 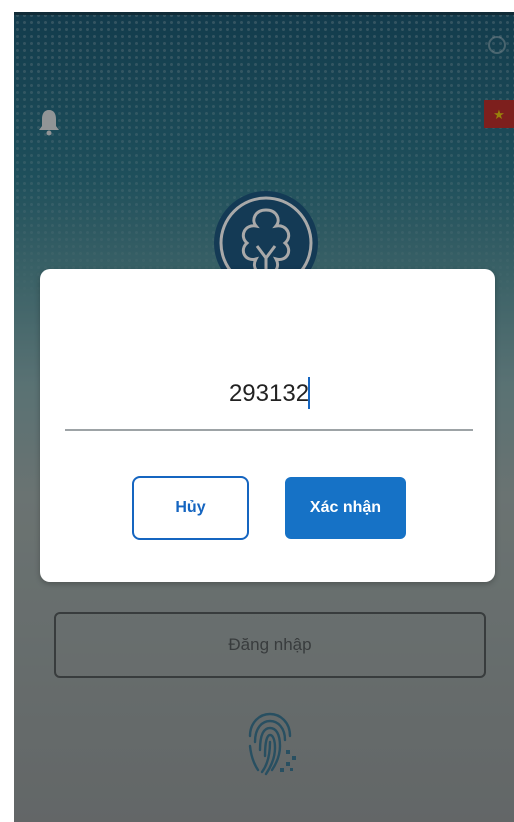 I want to click on cancel-button: Hủy, so click(x=190, y=508).